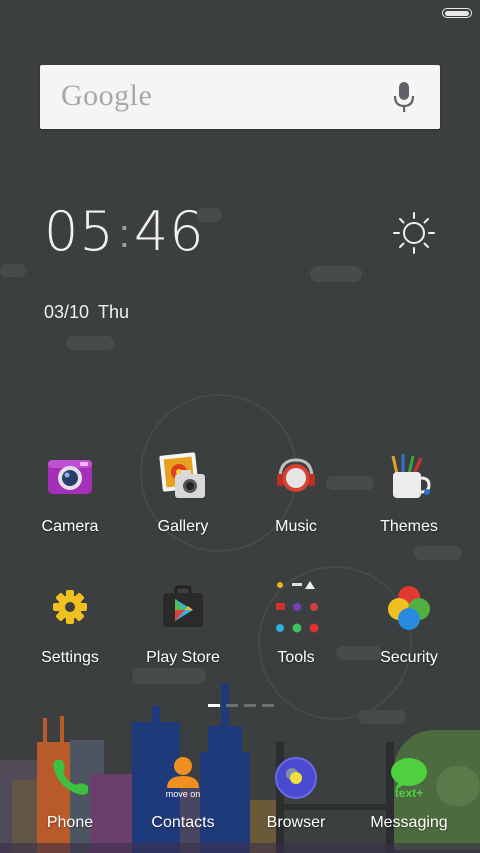  I want to click on date-day-month: 03/10, so click(67, 312).